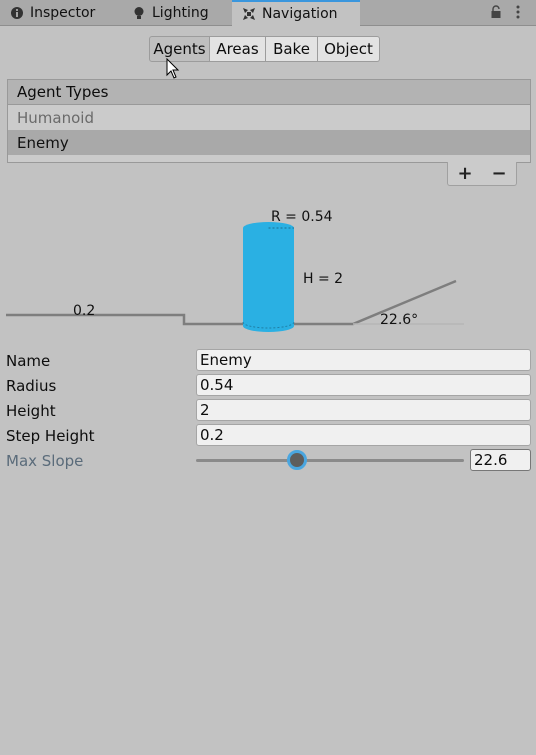  What do you see at coordinates (297, 460) in the screenshot?
I see `max-slope-slider-thumb` at bounding box center [297, 460].